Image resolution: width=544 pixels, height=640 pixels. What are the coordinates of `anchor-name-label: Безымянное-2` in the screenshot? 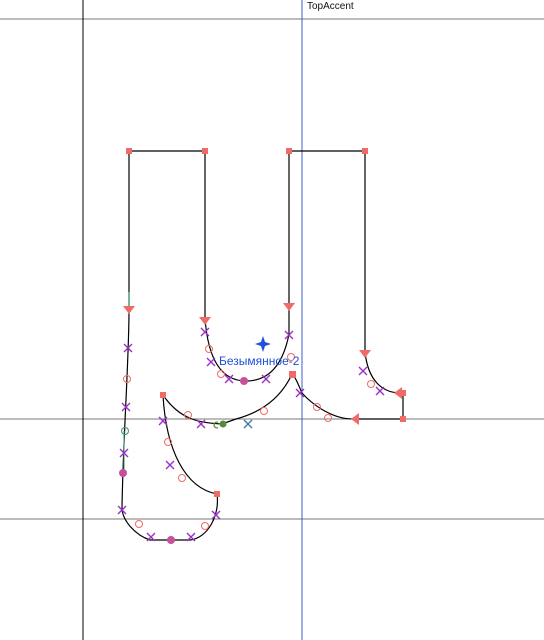 It's located at (259, 361).